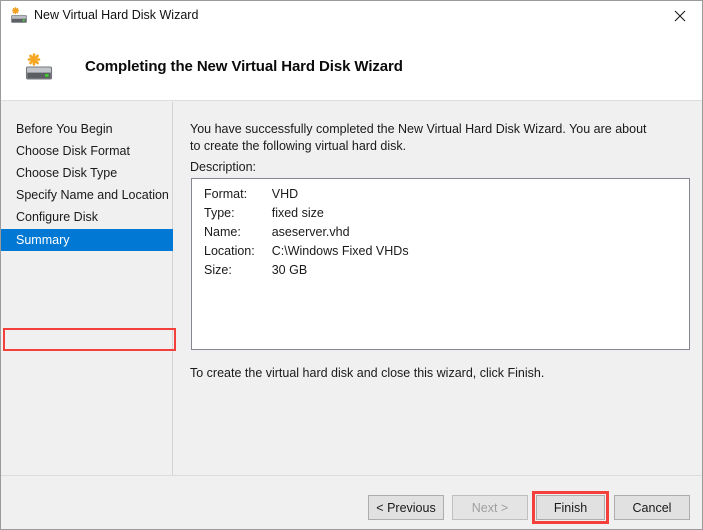 The width and height of the screenshot is (703, 530). Describe the element at coordinates (87, 151) in the screenshot. I see `sidebar-item-choose-disk-format: Choose Disk Format` at that location.